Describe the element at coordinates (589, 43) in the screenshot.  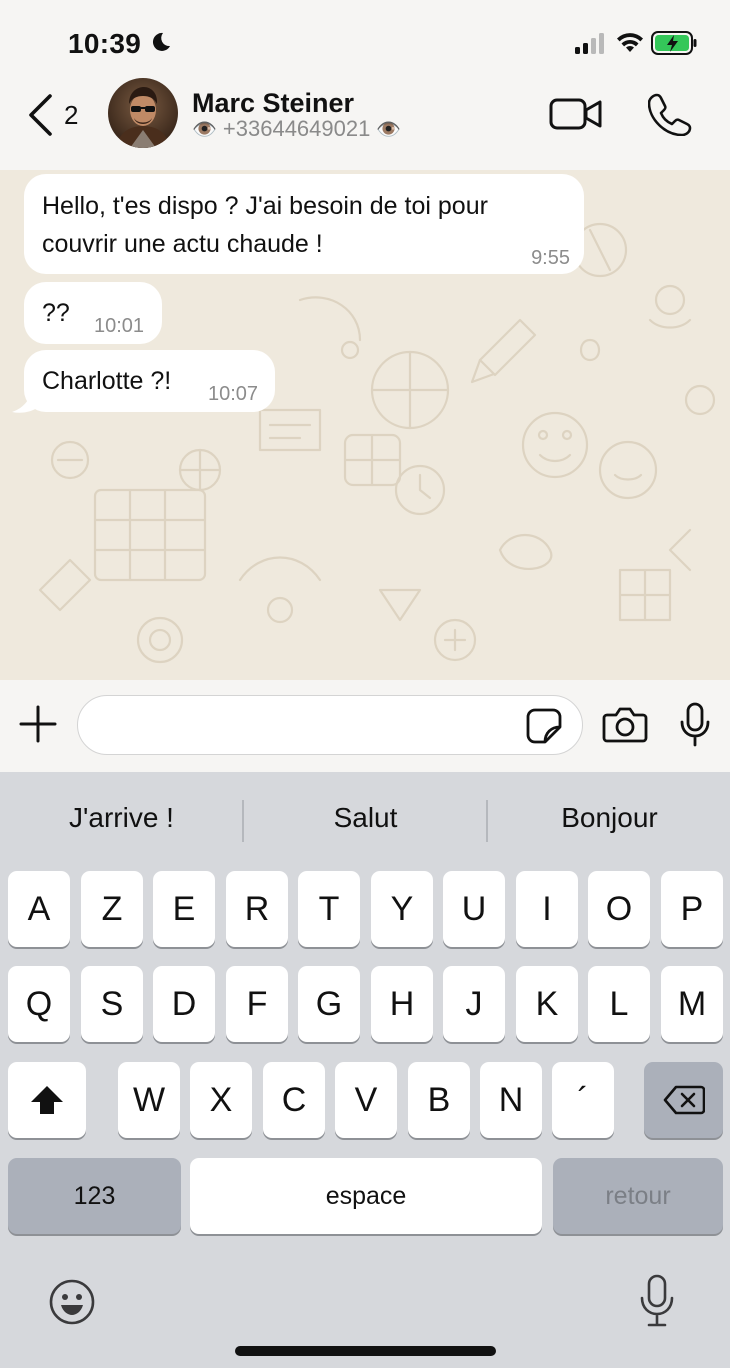
I see `signal-icon` at that location.